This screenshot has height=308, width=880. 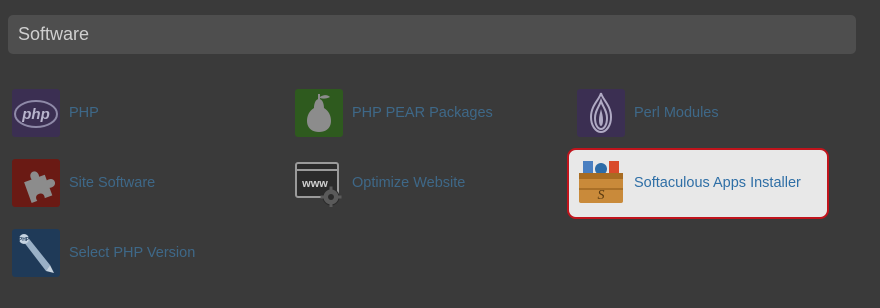 I want to click on svg-text: PHP, so click(x=24, y=240).